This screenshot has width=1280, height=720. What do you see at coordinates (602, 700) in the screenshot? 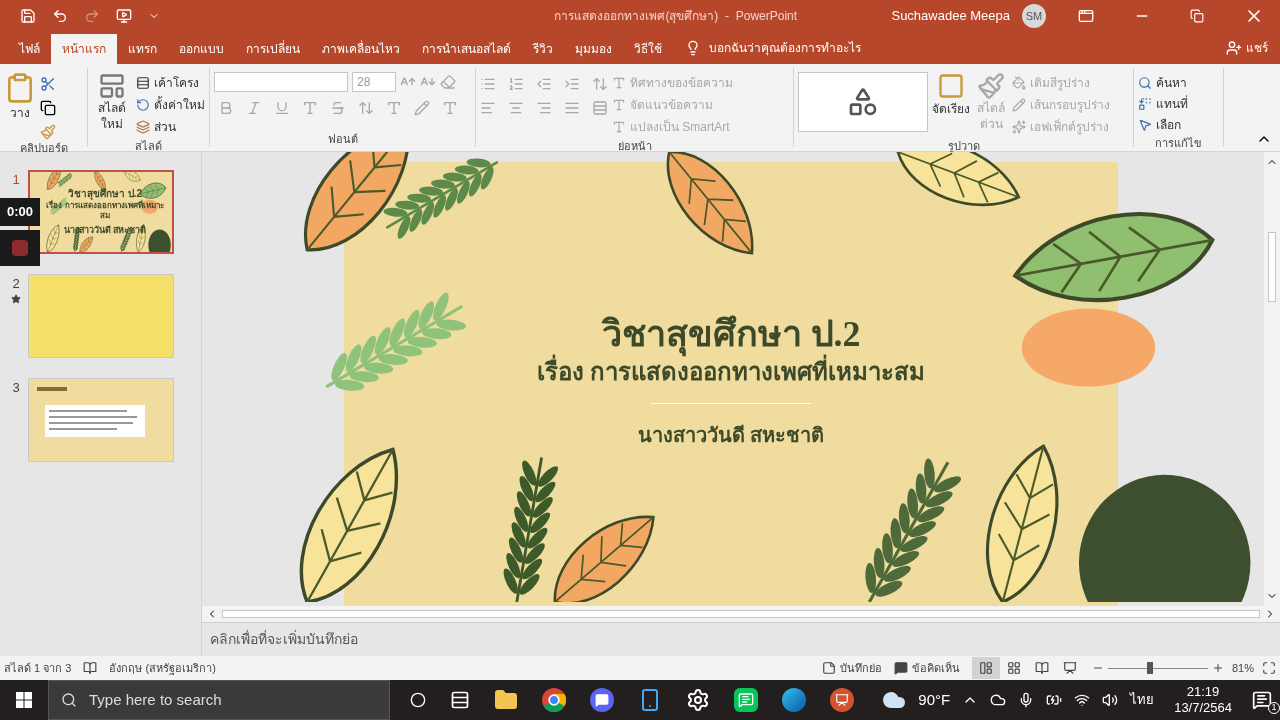
I see `chat-app-icon` at bounding box center [602, 700].